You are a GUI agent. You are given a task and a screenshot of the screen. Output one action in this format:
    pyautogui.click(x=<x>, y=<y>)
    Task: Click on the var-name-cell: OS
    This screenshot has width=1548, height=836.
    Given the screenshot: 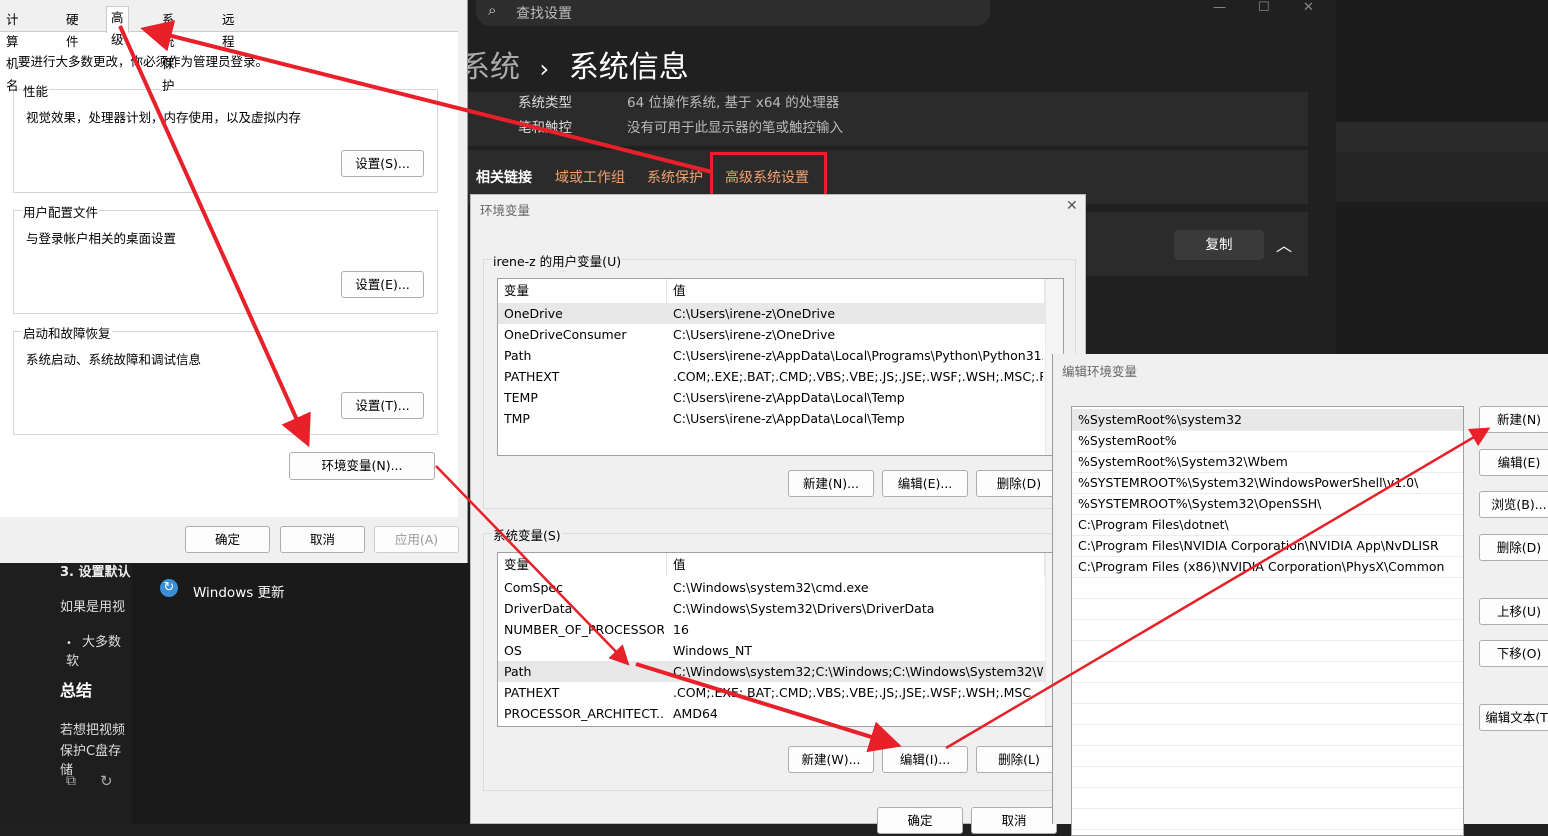 What is the action you would take?
    pyautogui.click(x=584, y=650)
    